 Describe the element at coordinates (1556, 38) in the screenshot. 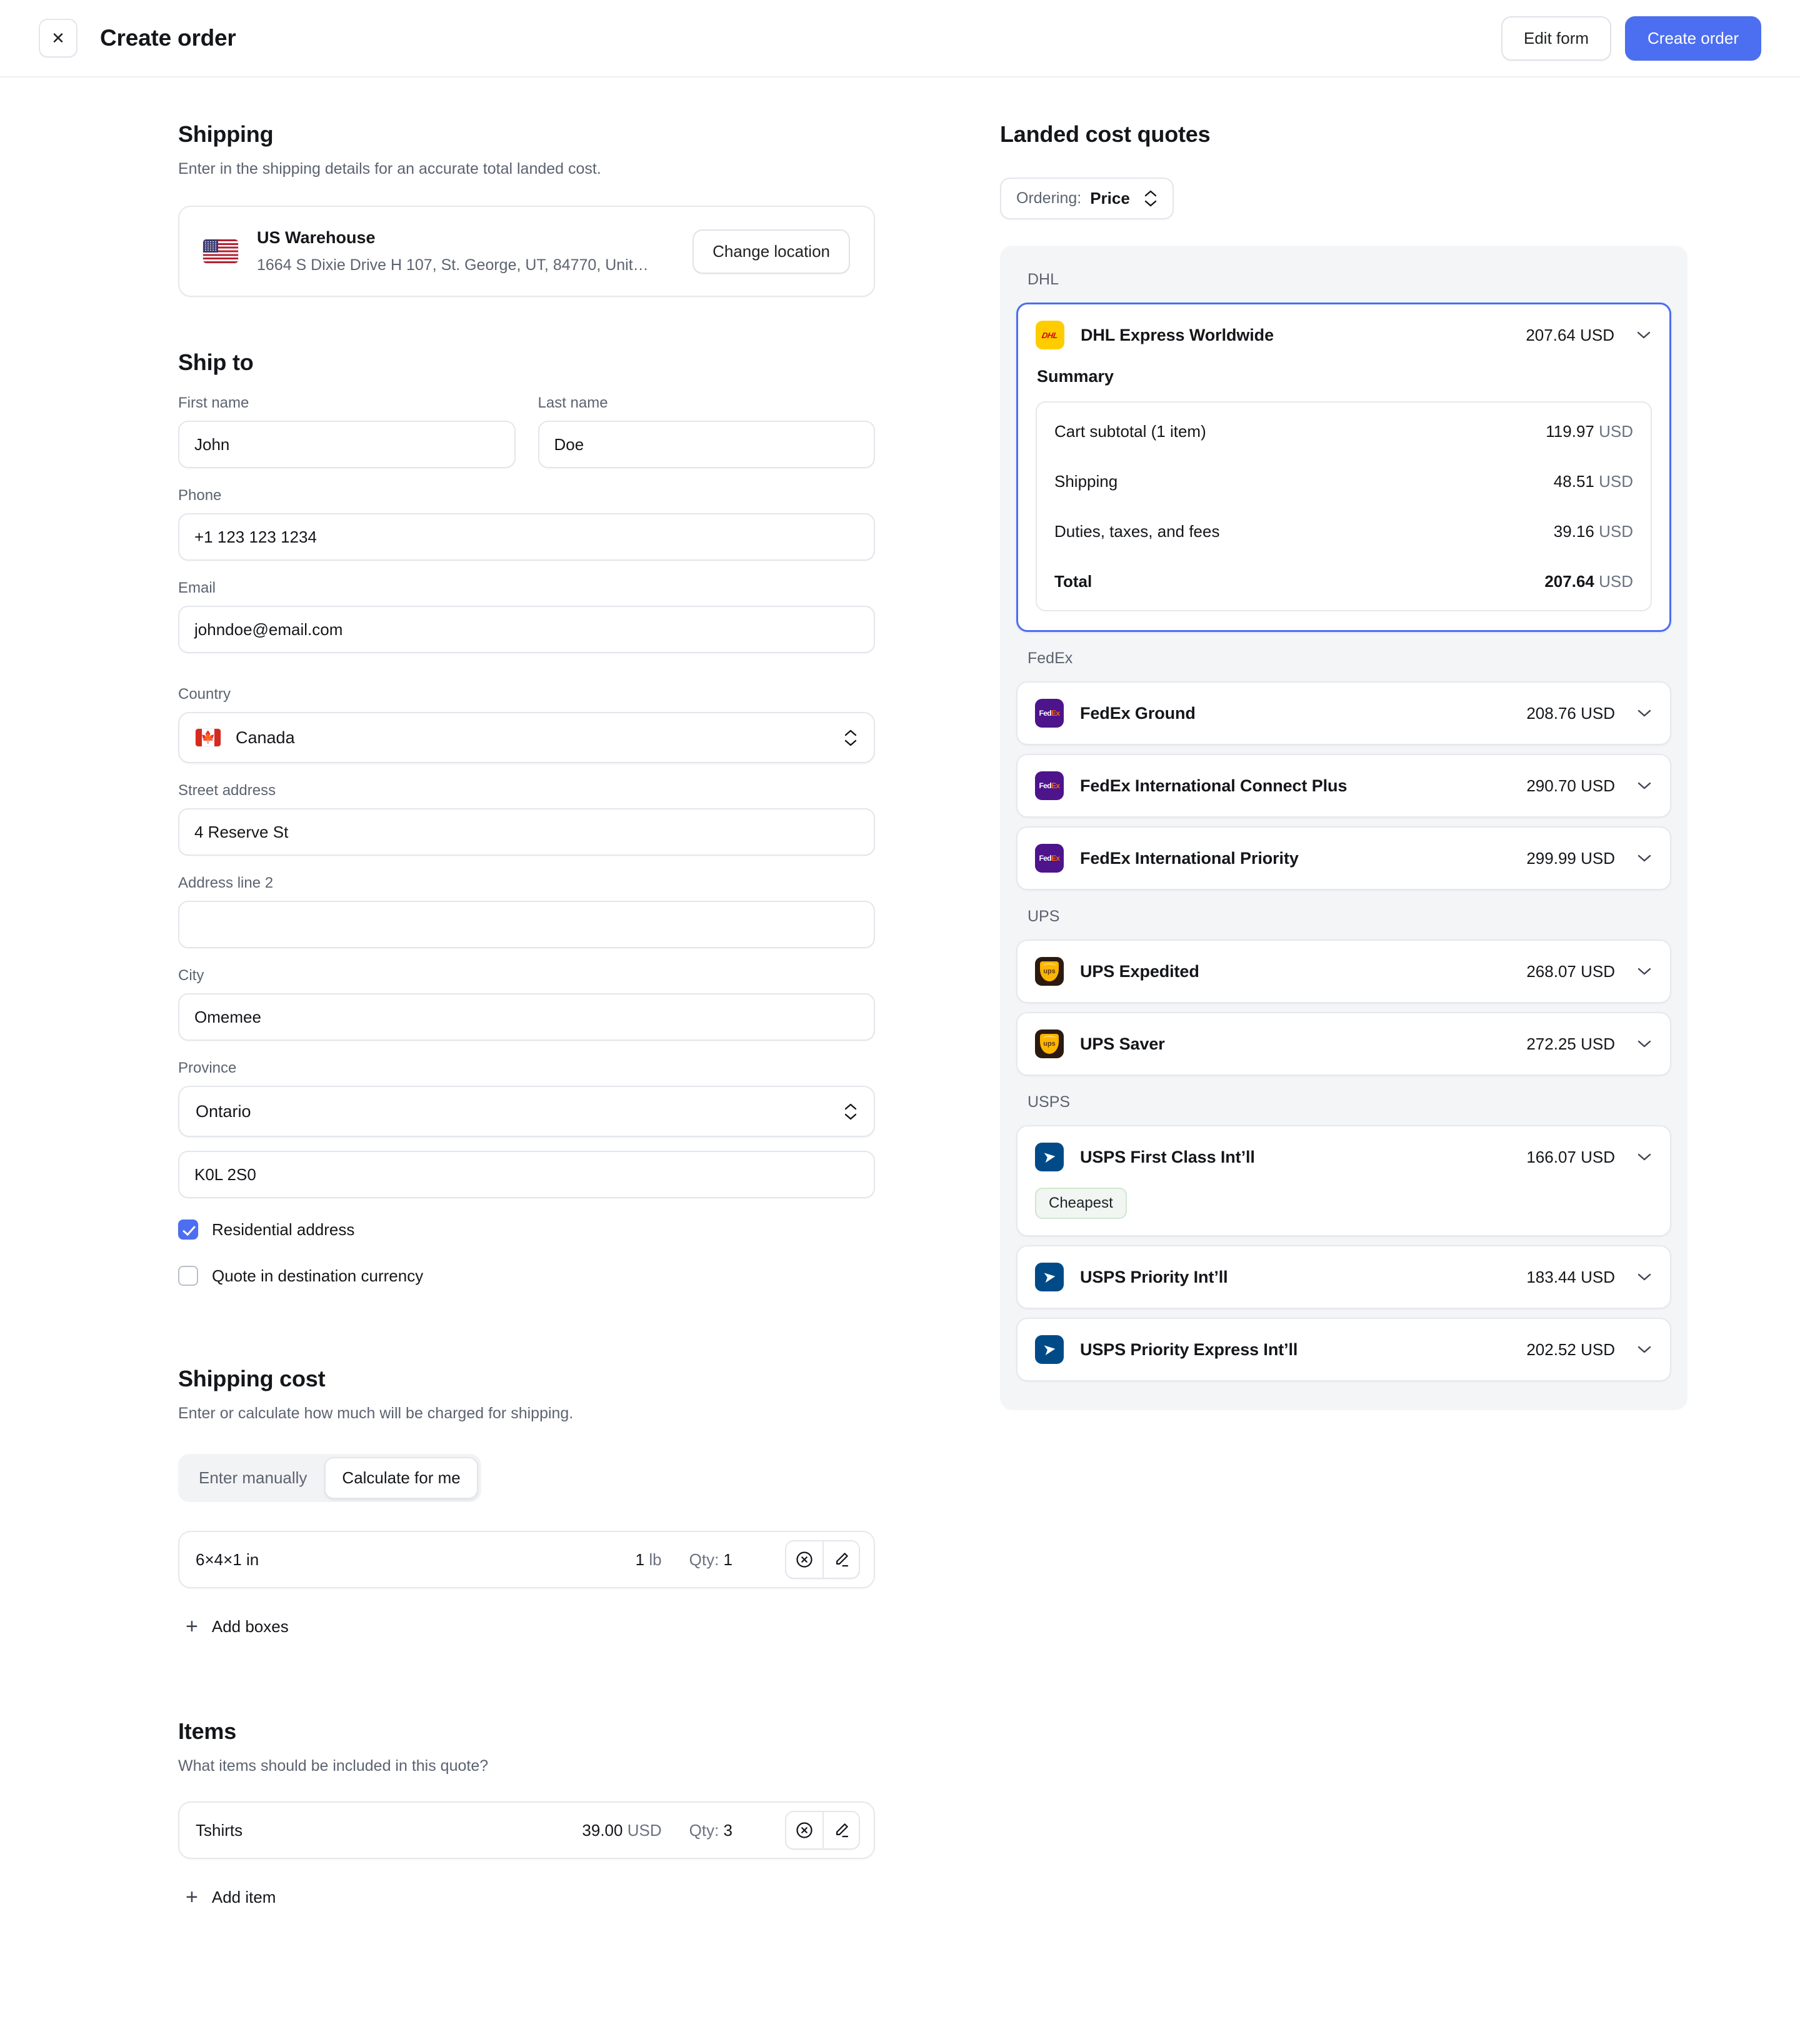

I see `edit-form-button: Edit form` at that location.